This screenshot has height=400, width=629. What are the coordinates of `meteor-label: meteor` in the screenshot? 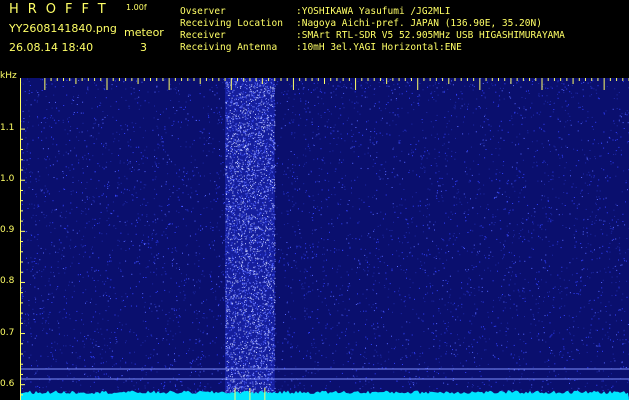 It's located at (144, 32).